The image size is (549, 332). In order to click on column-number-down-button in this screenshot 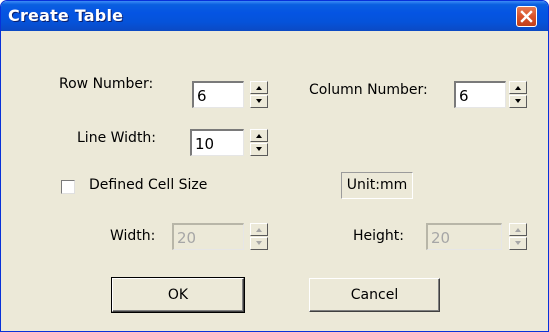, I will do `click(518, 101)`.